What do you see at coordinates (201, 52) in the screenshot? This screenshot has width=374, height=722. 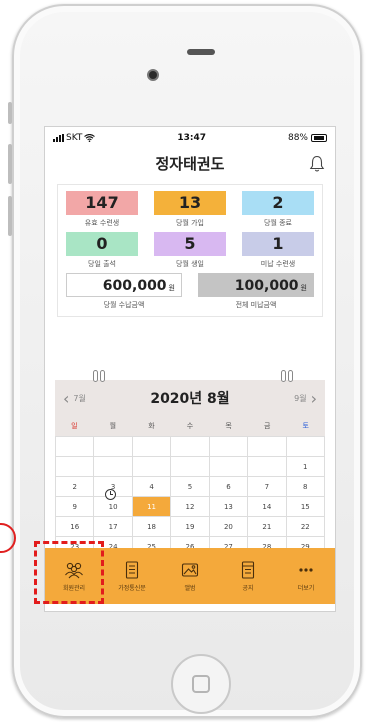 I see `earpiece-speaker` at bounding box center [201, 52].